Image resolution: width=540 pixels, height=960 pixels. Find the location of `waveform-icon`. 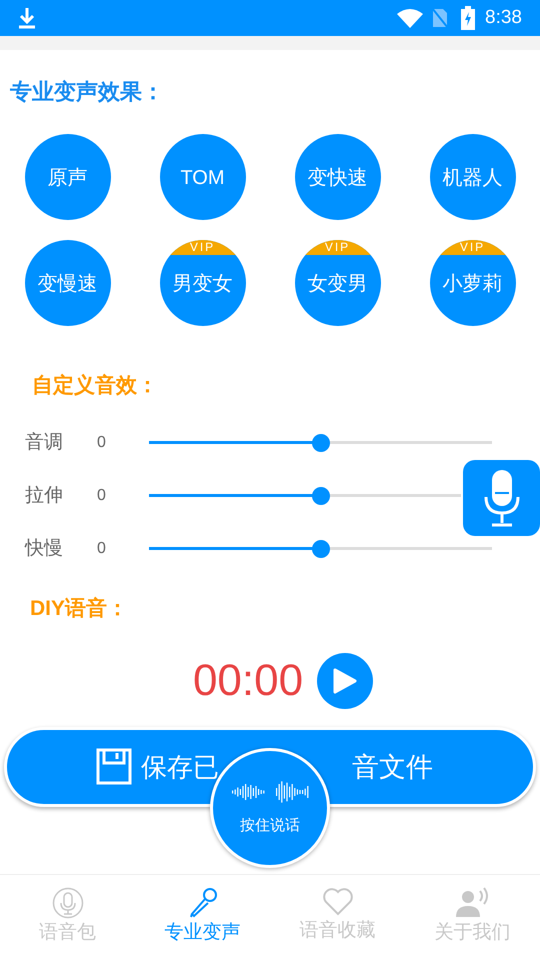

waveform-icon is located at coordinates (270, 792).